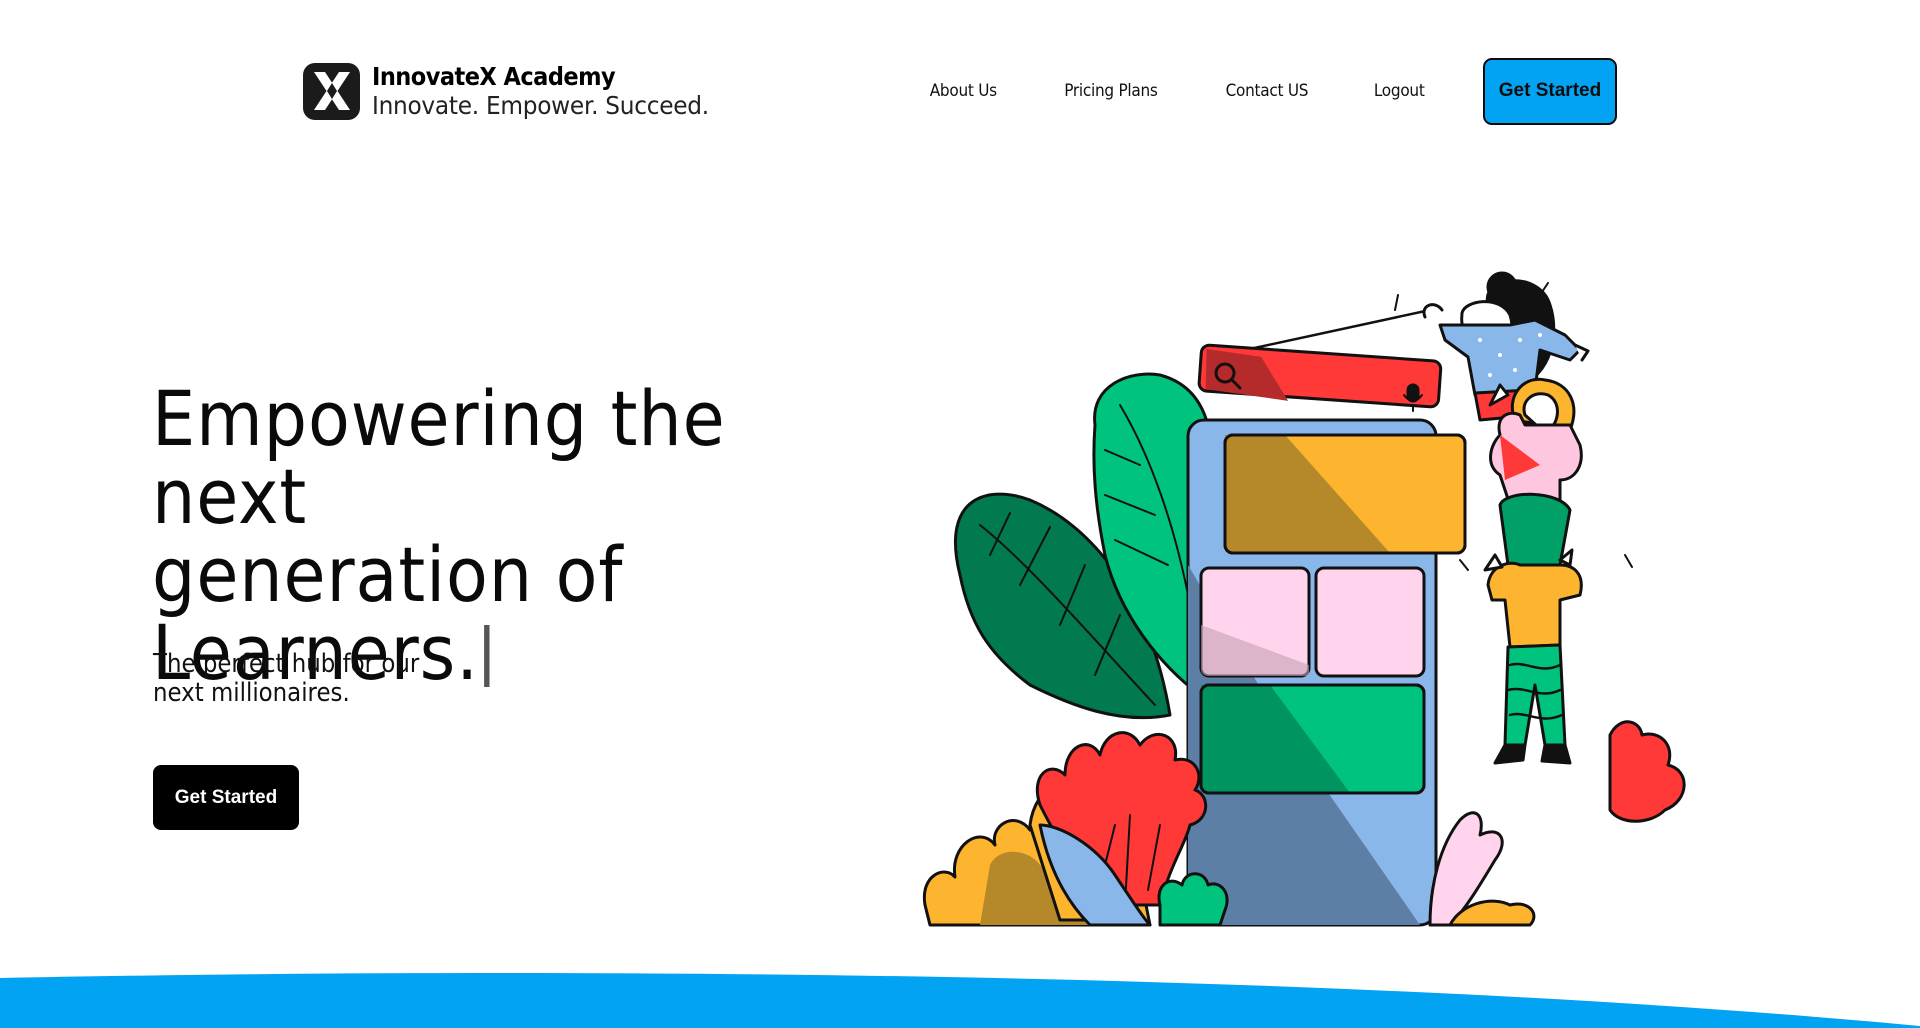  What do you see at coordinates (1320, 360) in the screenshot?
I see `search-bar-graphic` at bounding box center [1320, 360].